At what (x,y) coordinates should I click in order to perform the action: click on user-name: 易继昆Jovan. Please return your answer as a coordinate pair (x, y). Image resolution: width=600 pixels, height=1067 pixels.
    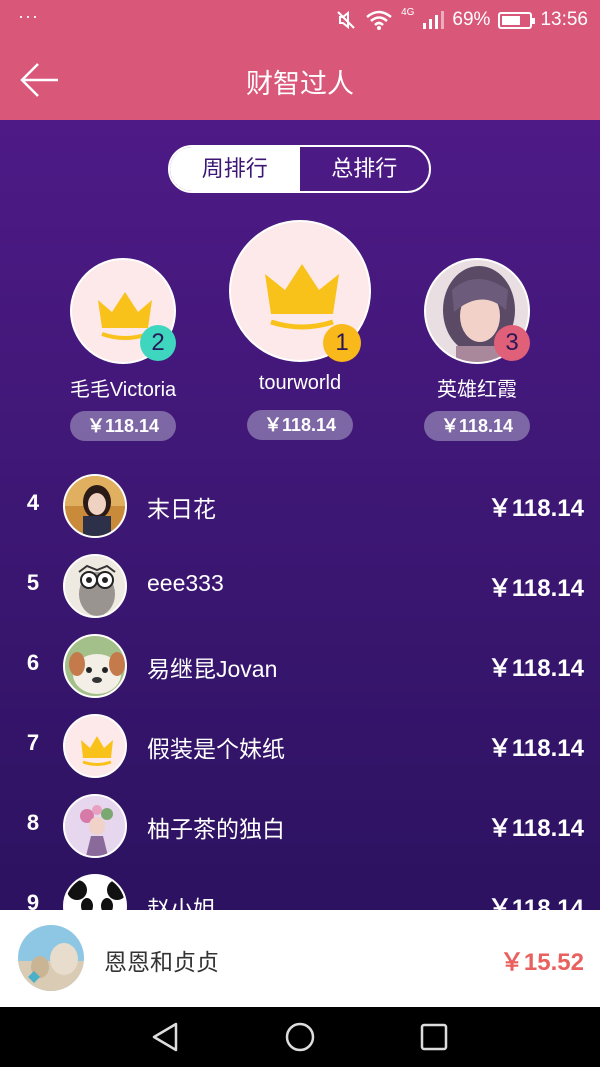
    Looking at the image, I should click on (212, 669).